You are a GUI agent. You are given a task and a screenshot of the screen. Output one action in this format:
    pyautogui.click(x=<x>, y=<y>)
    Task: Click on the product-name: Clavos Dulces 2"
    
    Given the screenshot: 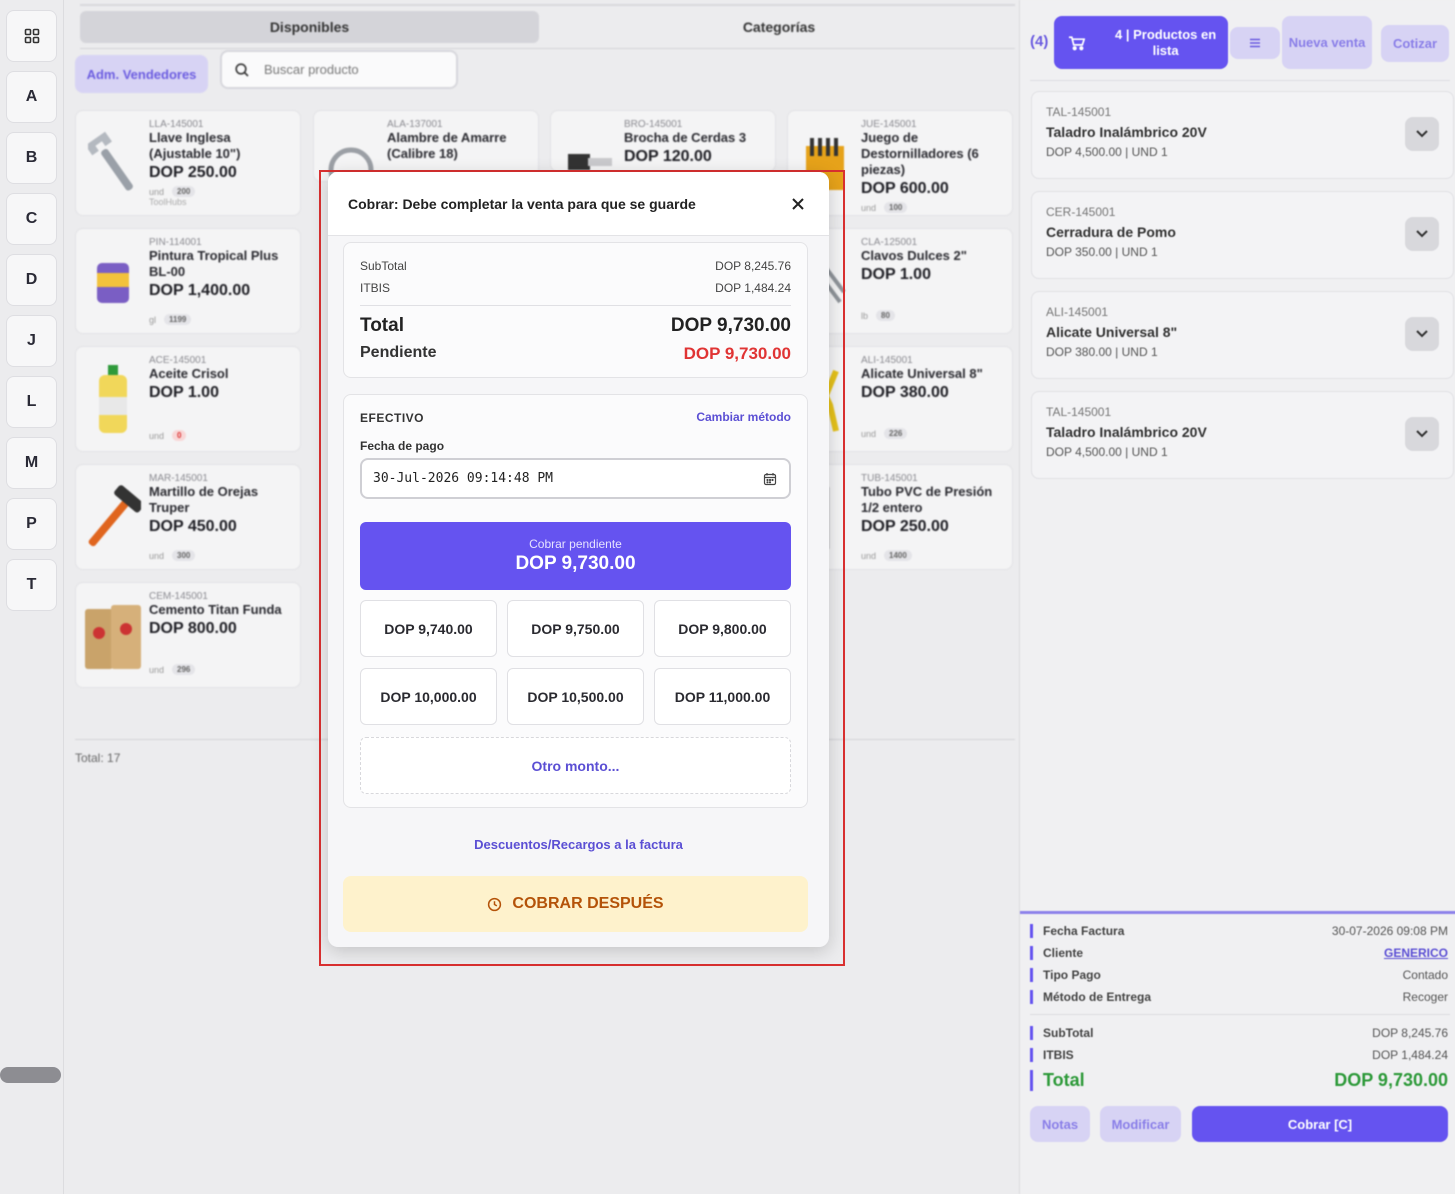 What is the action you would take?
    pyautogui.click(x=914, y=255)
    